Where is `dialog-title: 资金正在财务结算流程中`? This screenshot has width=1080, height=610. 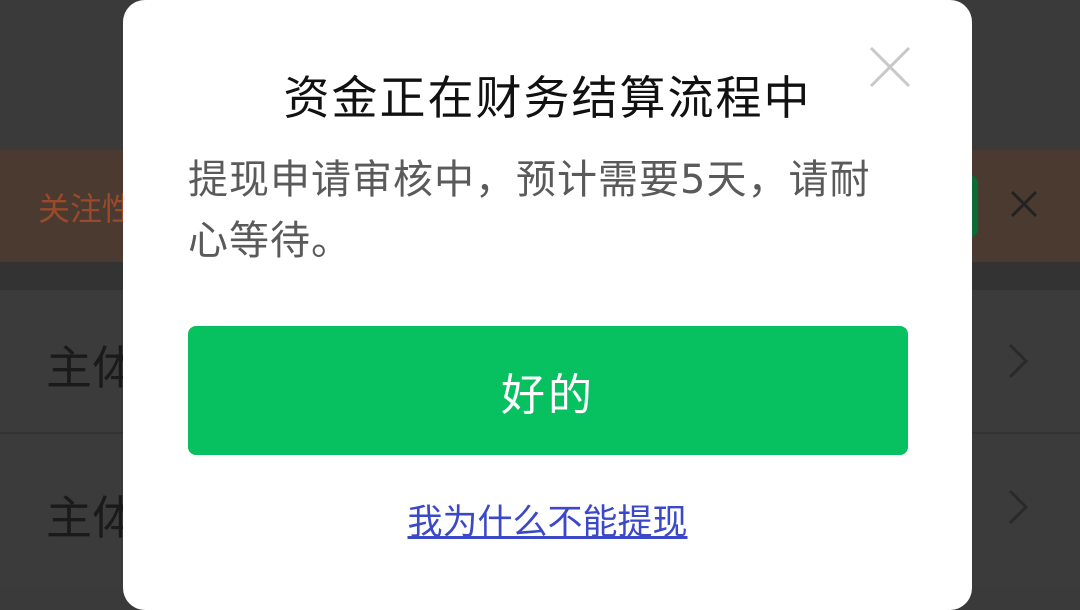
dialog-title: 资金正在财务结算流程中 is located at coordinates (547, 98).